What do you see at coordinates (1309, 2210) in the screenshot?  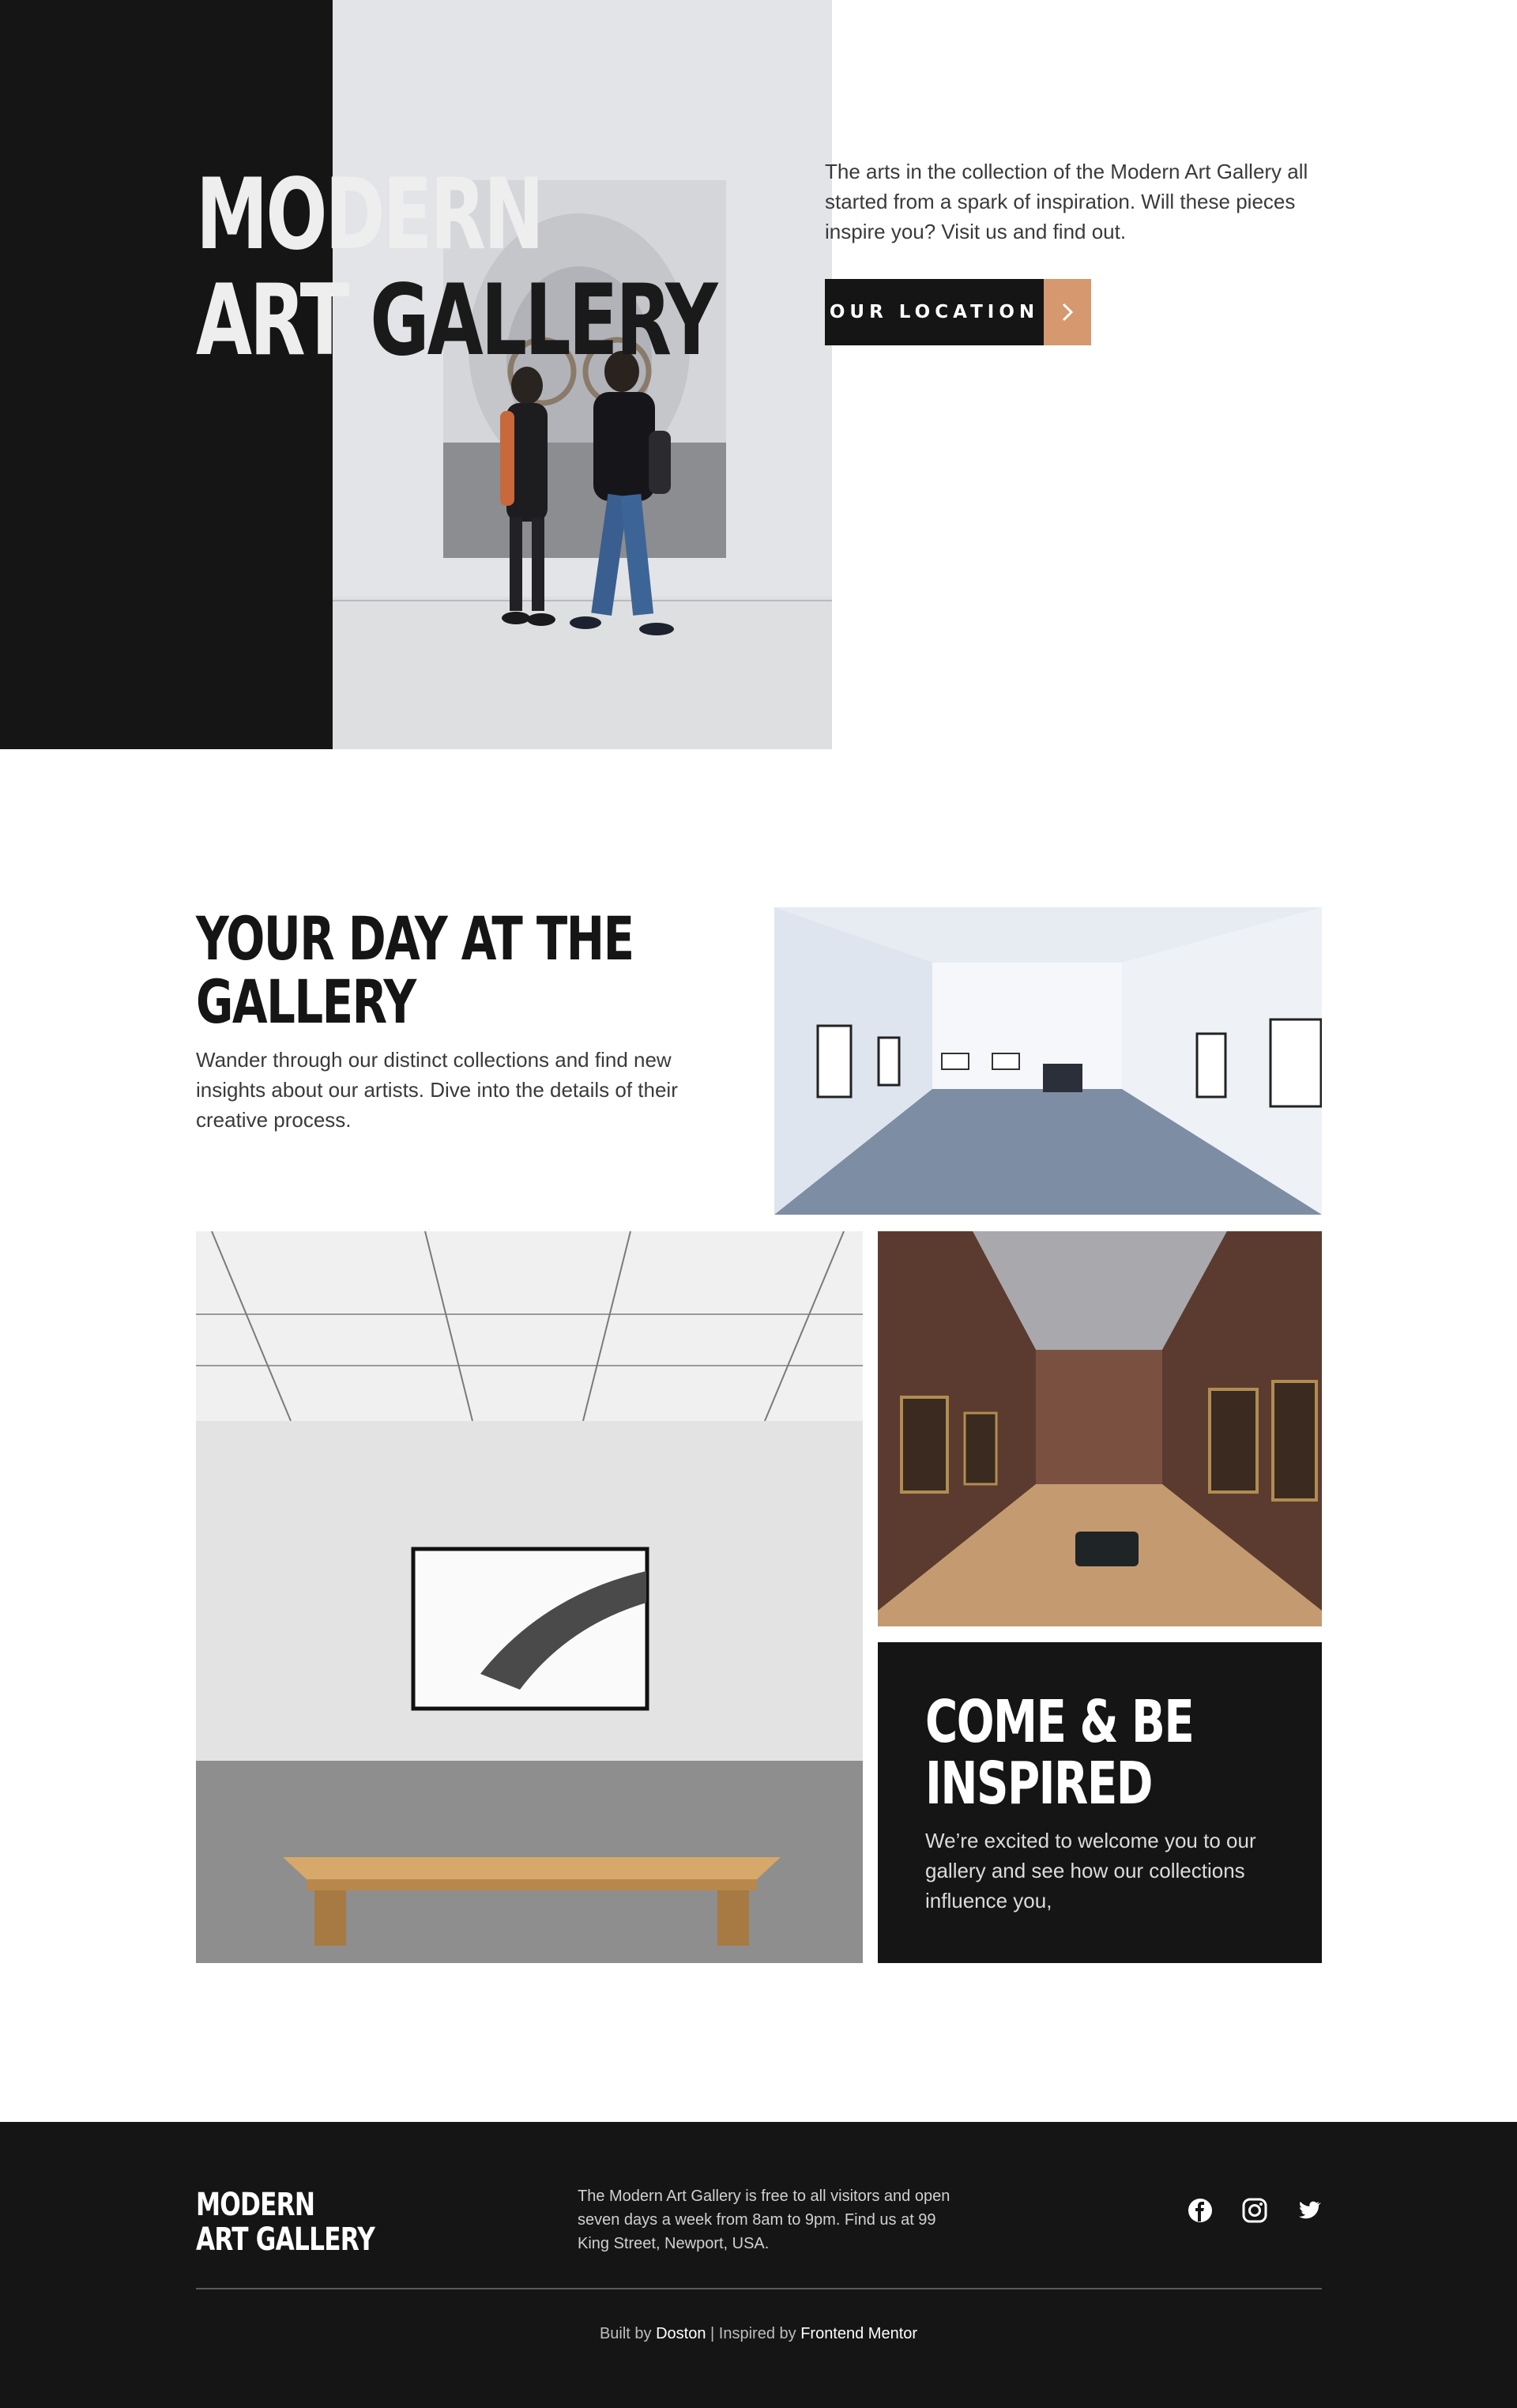 I see `twitter-icon` at bounding box center [1309, 2210].